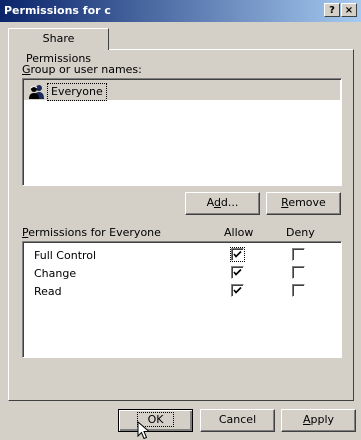  I want to click on allow-checkbox-change, so click(237, 272).